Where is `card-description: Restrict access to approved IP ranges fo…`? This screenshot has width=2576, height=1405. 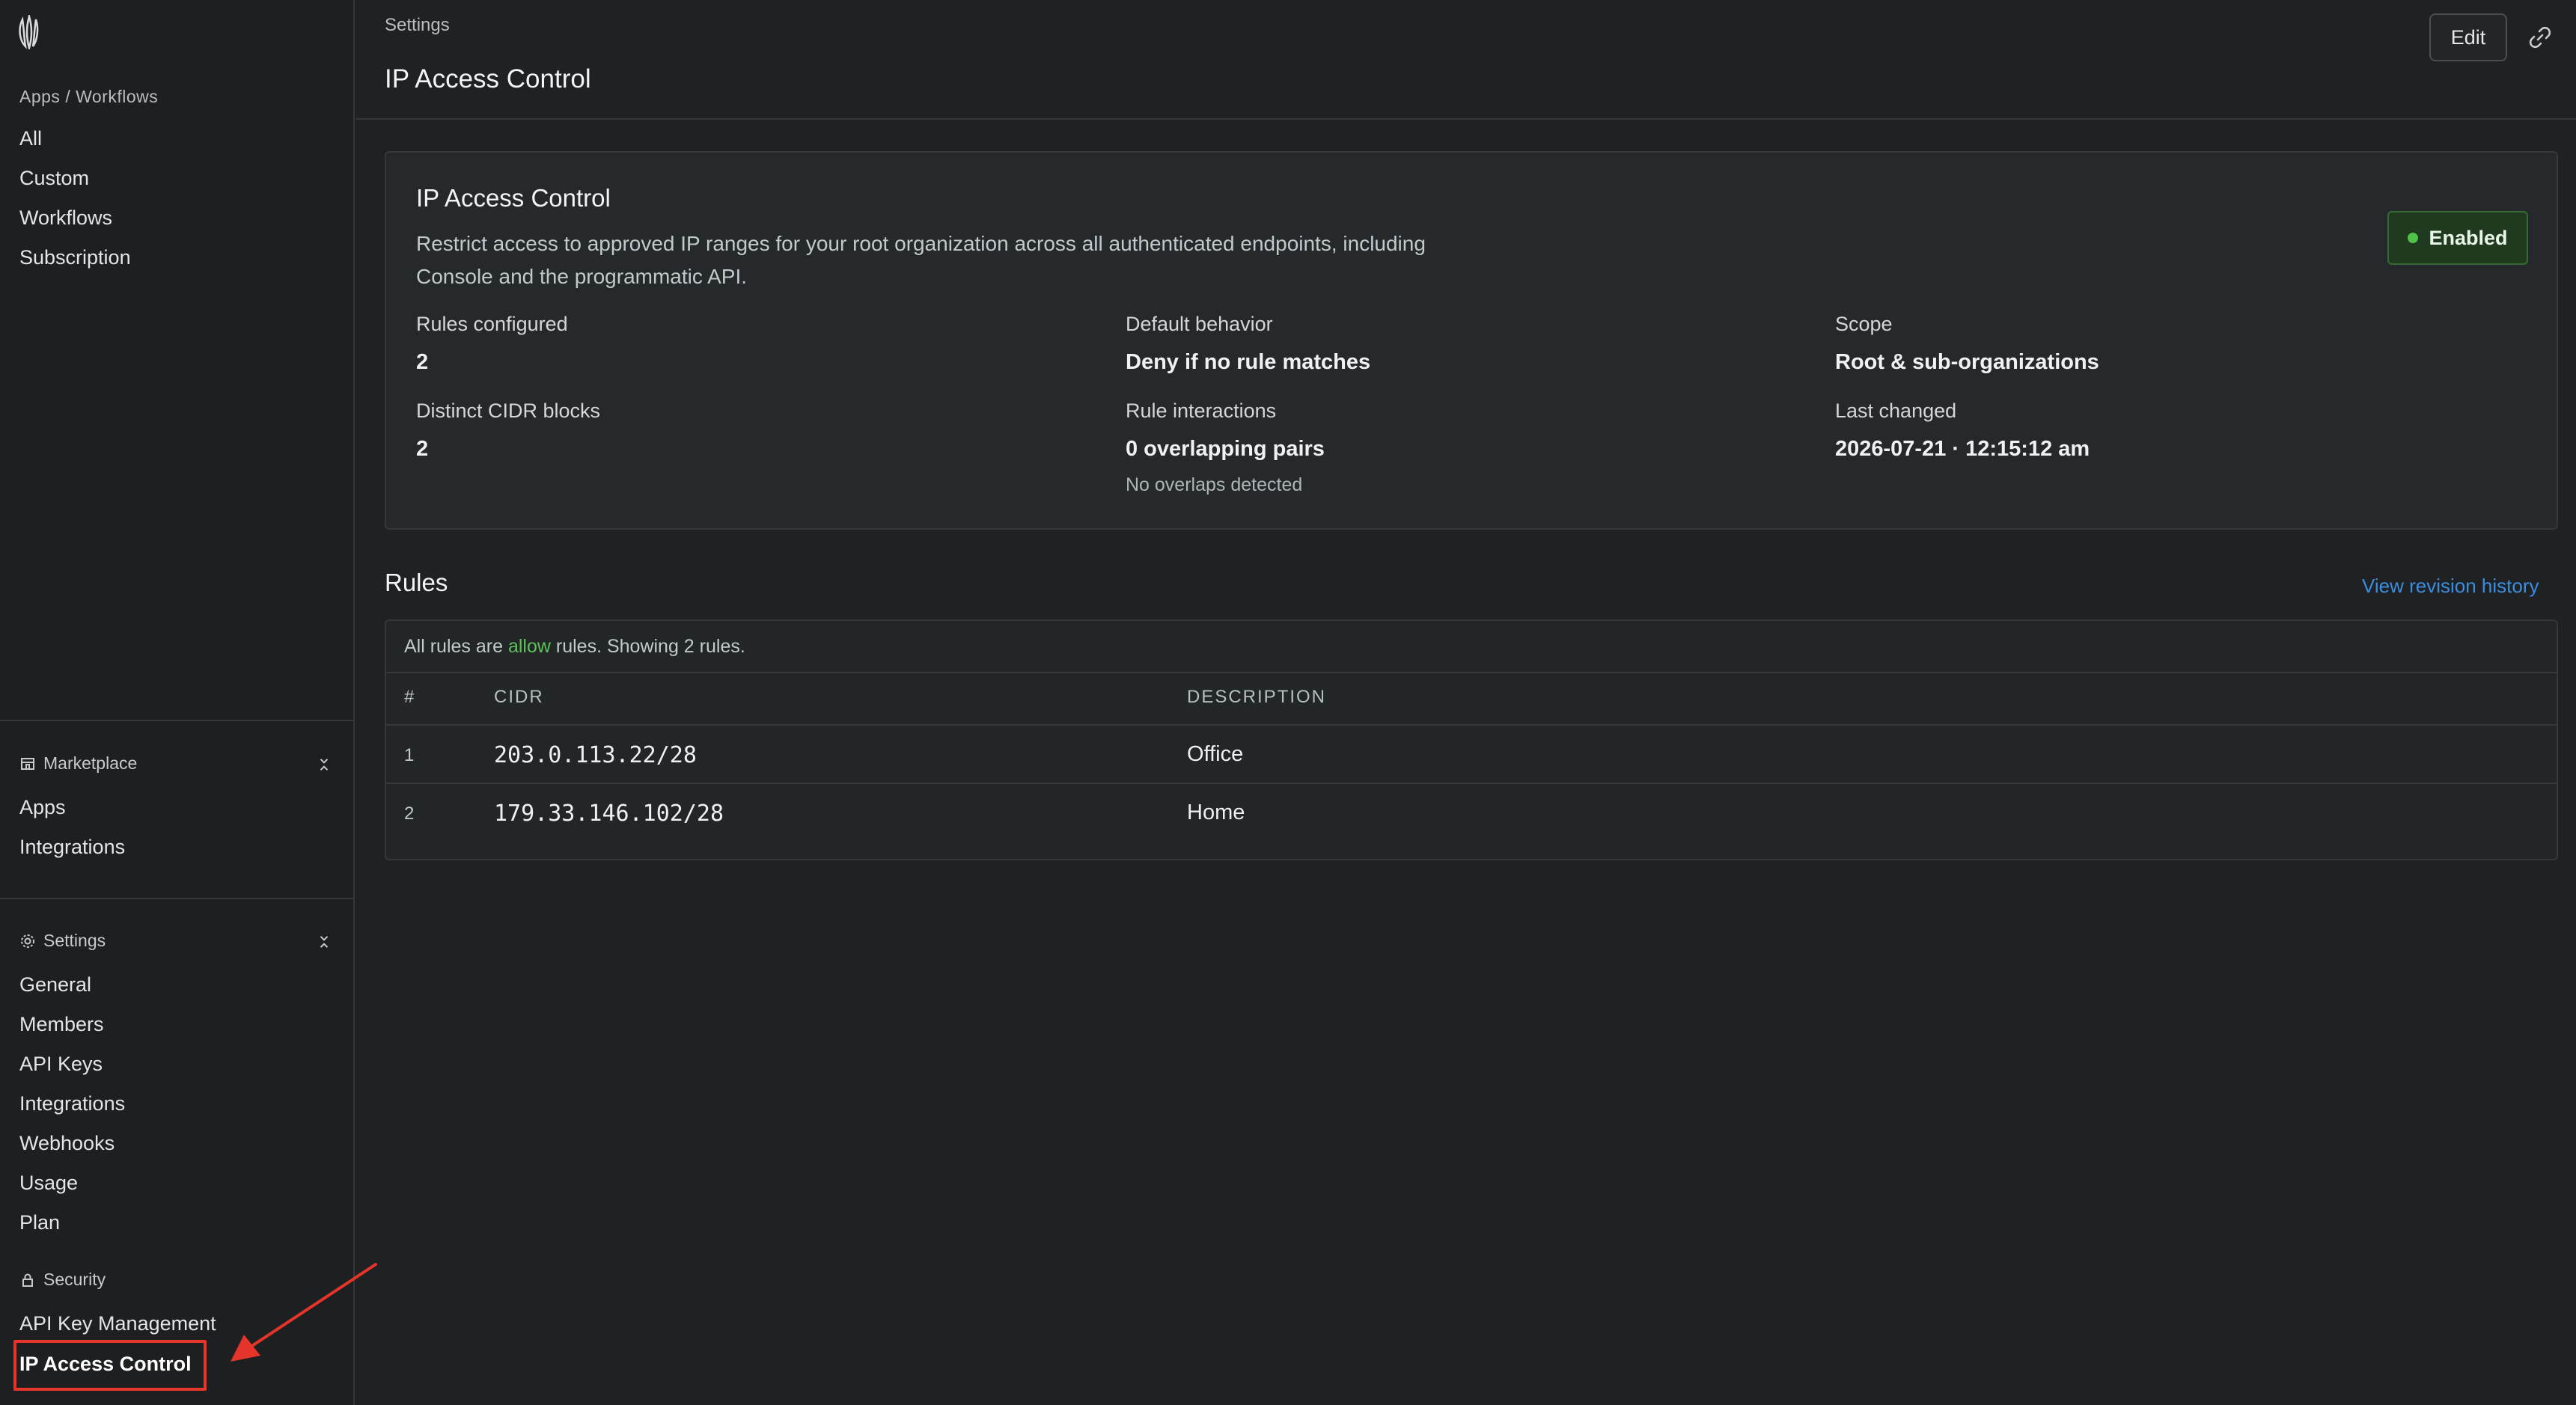 card-description: Restrict access to approved IP ranges fo… is located at coordinates (921, 260).